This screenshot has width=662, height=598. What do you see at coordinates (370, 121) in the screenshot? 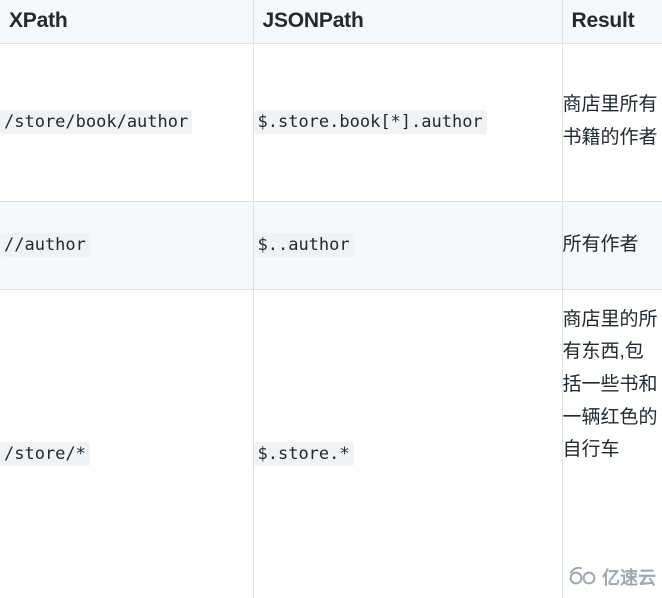
I see `jsonpath-code: $.store.book[*].author` at bounding box center [370, 121].